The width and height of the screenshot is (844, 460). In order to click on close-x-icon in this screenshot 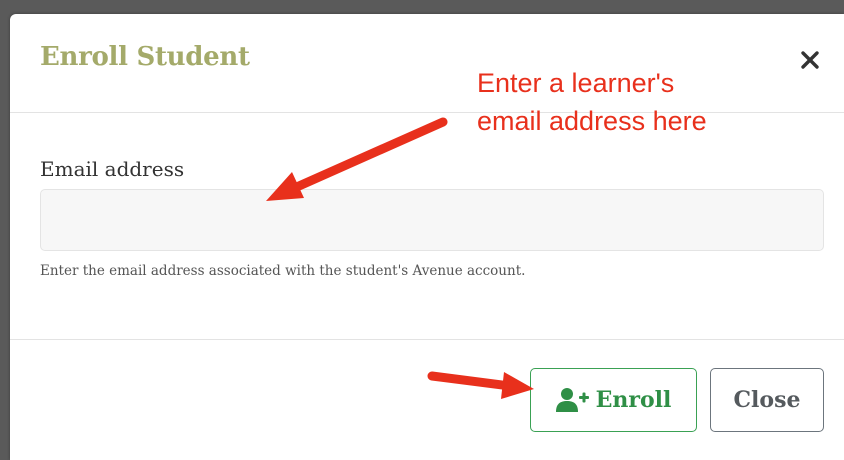, I will do `click(810, 60)`.